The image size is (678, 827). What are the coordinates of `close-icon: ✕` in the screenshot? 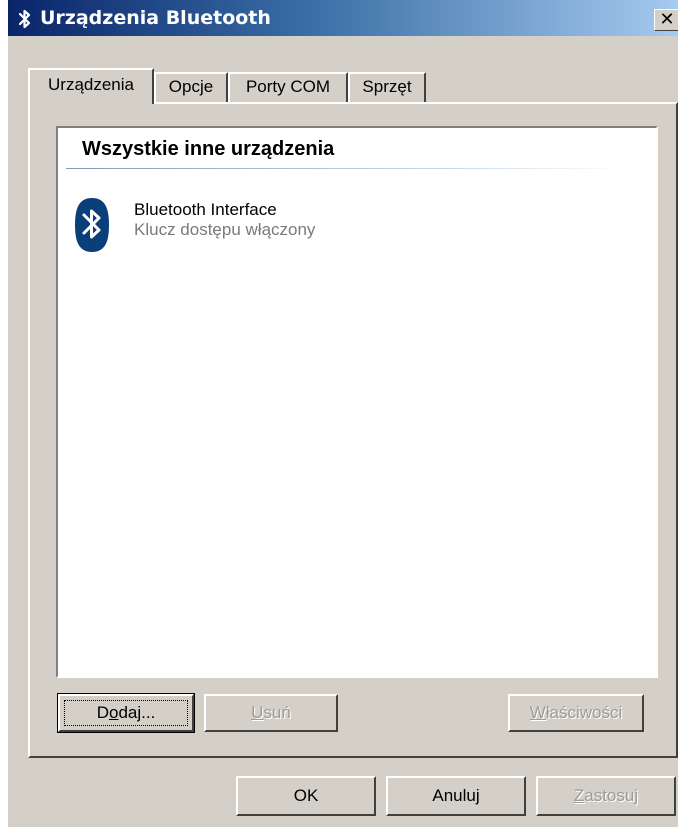 It's located at (667, 19).